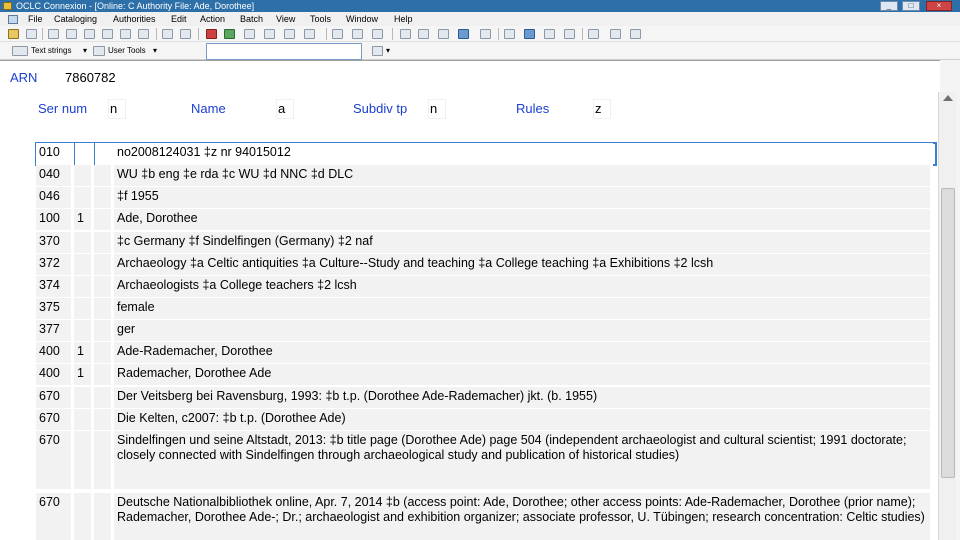 The image size is (960, 540). What do you see at coordinates (523, 374) in the screenshot?
I see `field-content: Rademacher, Dorothee Ade` at bounding box center [523, 374].